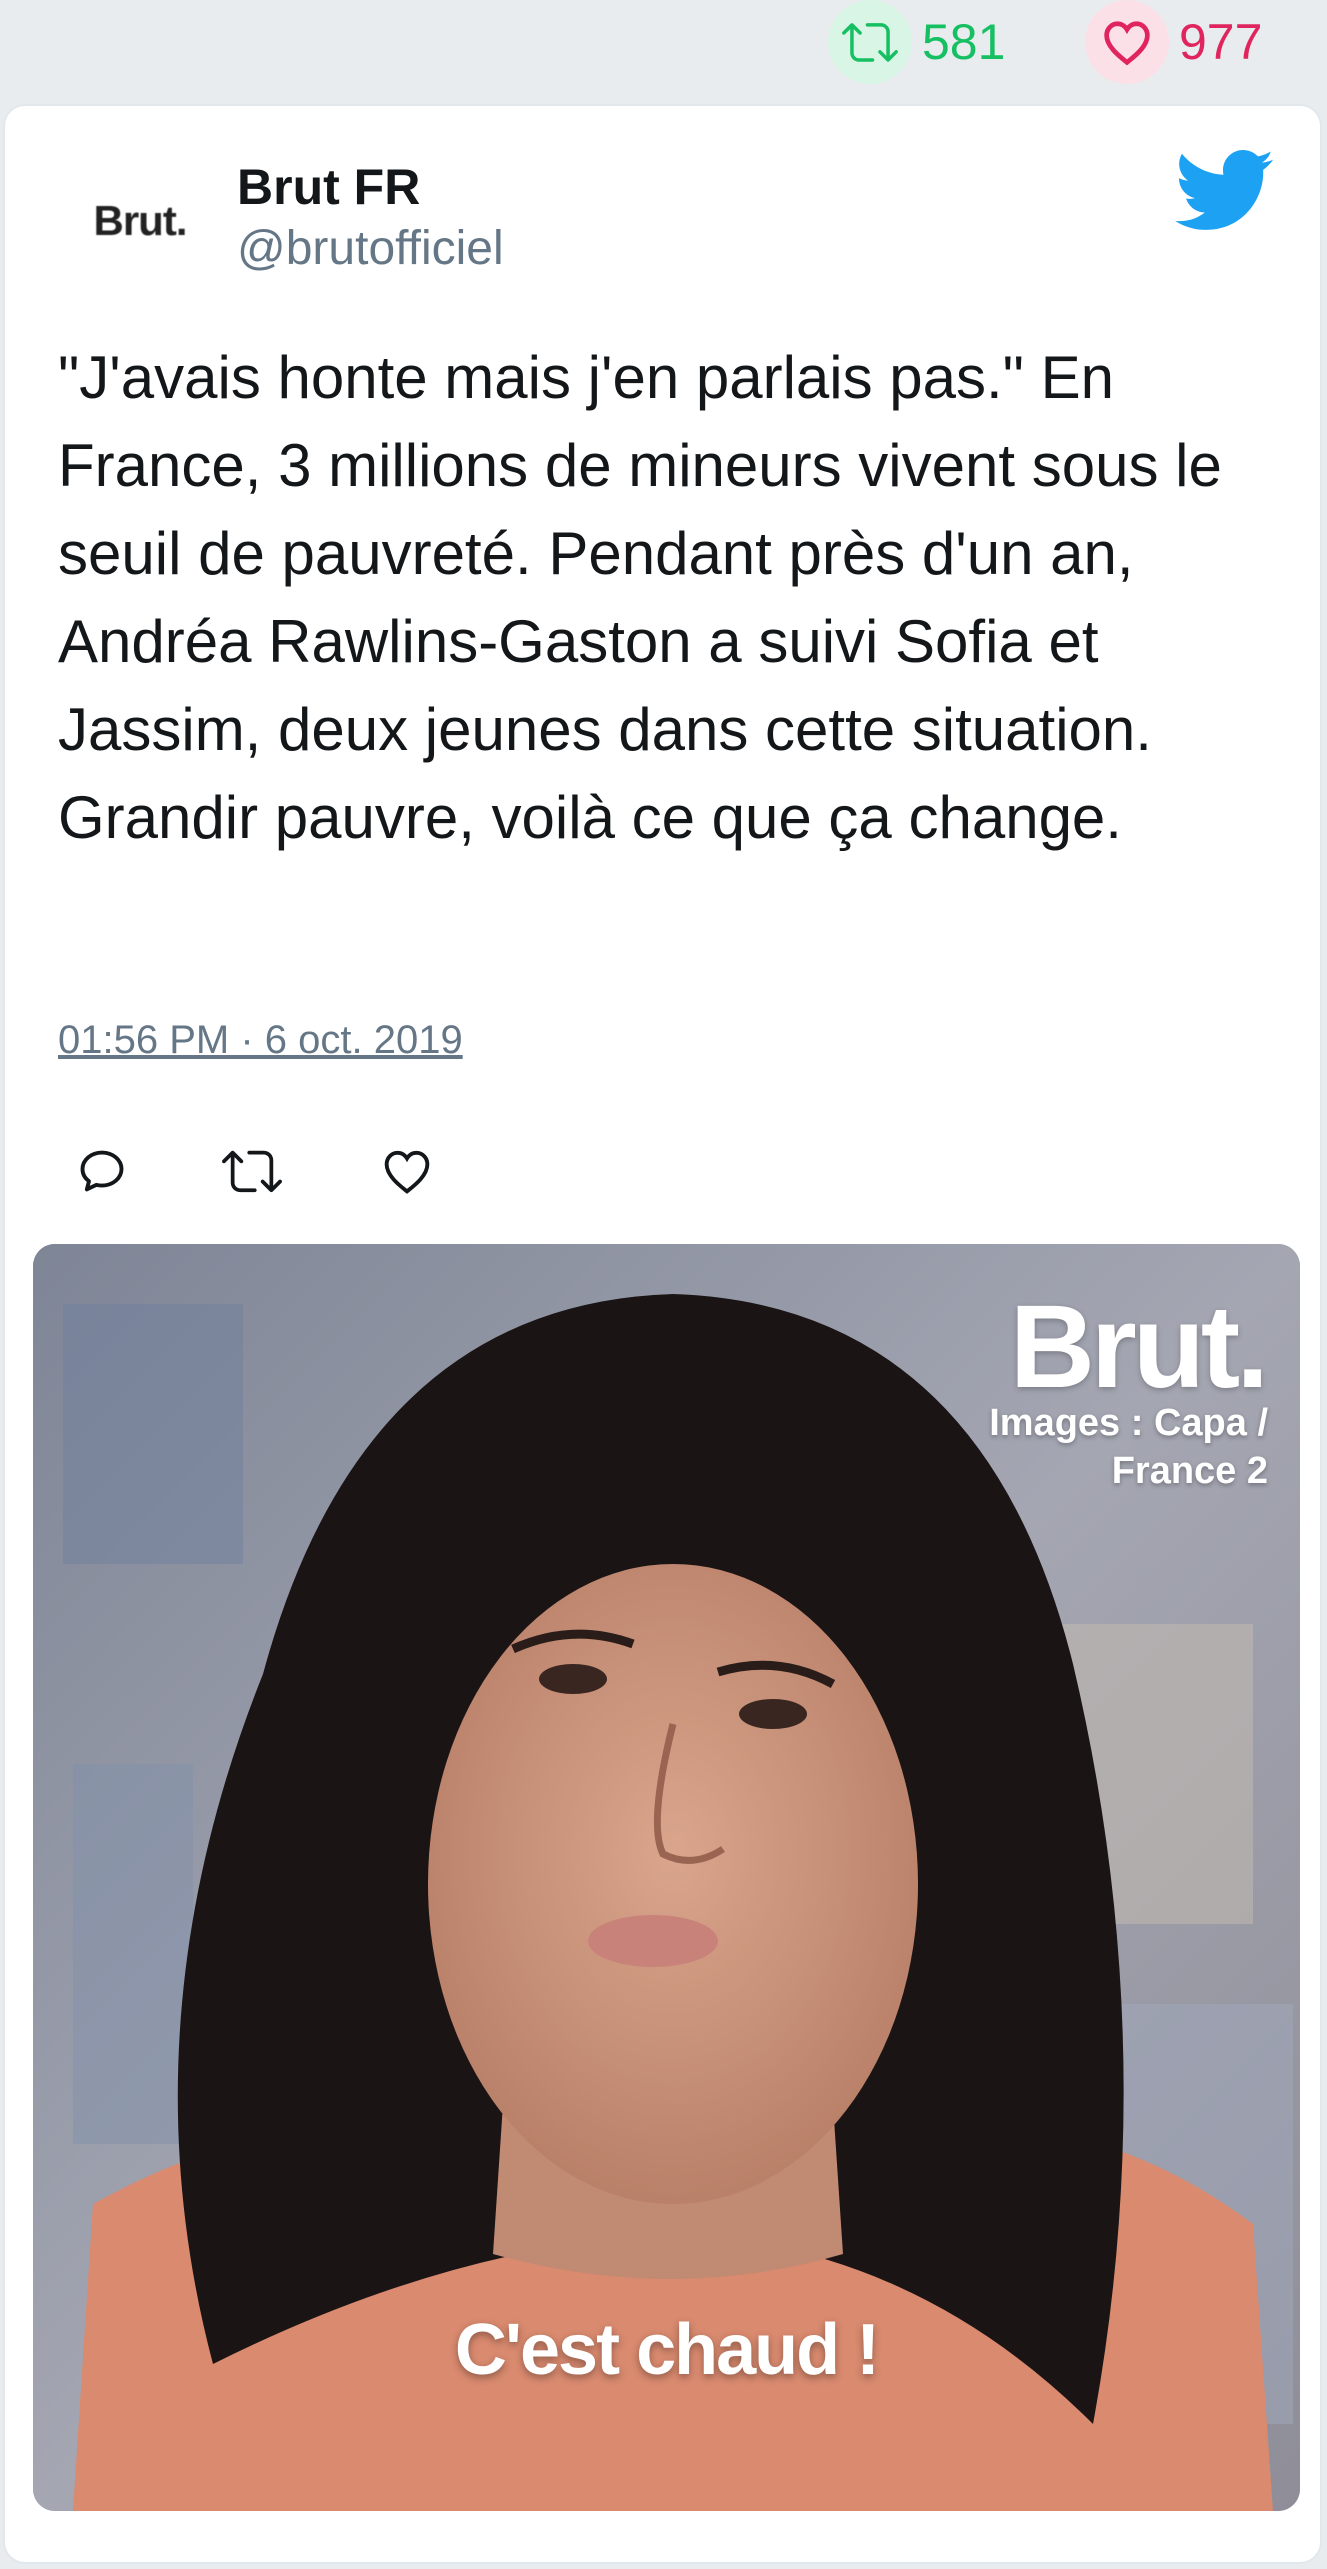  Describe the element at coordinates (916, 42) in the screenshot. I see `retweet-stat: 581` at that location.